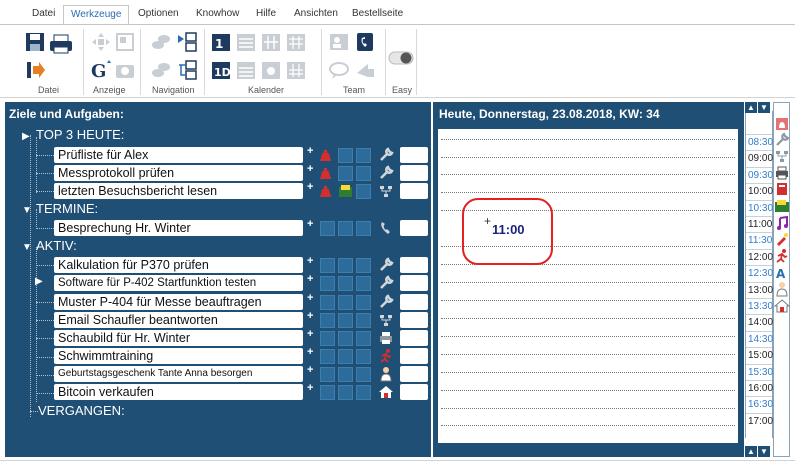  I want to click on chat-icon, so click(339, 70).